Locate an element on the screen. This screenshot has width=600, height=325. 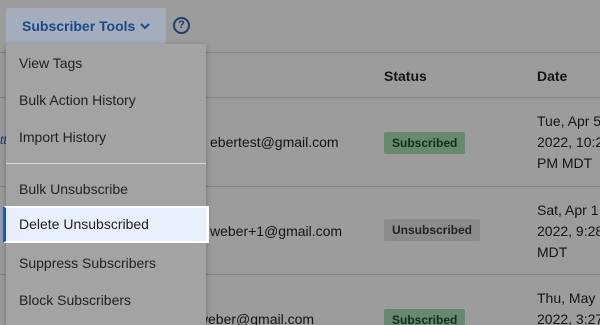
subscriber-tools-label: Subscriber Tools is located at coordinates (79, 26).